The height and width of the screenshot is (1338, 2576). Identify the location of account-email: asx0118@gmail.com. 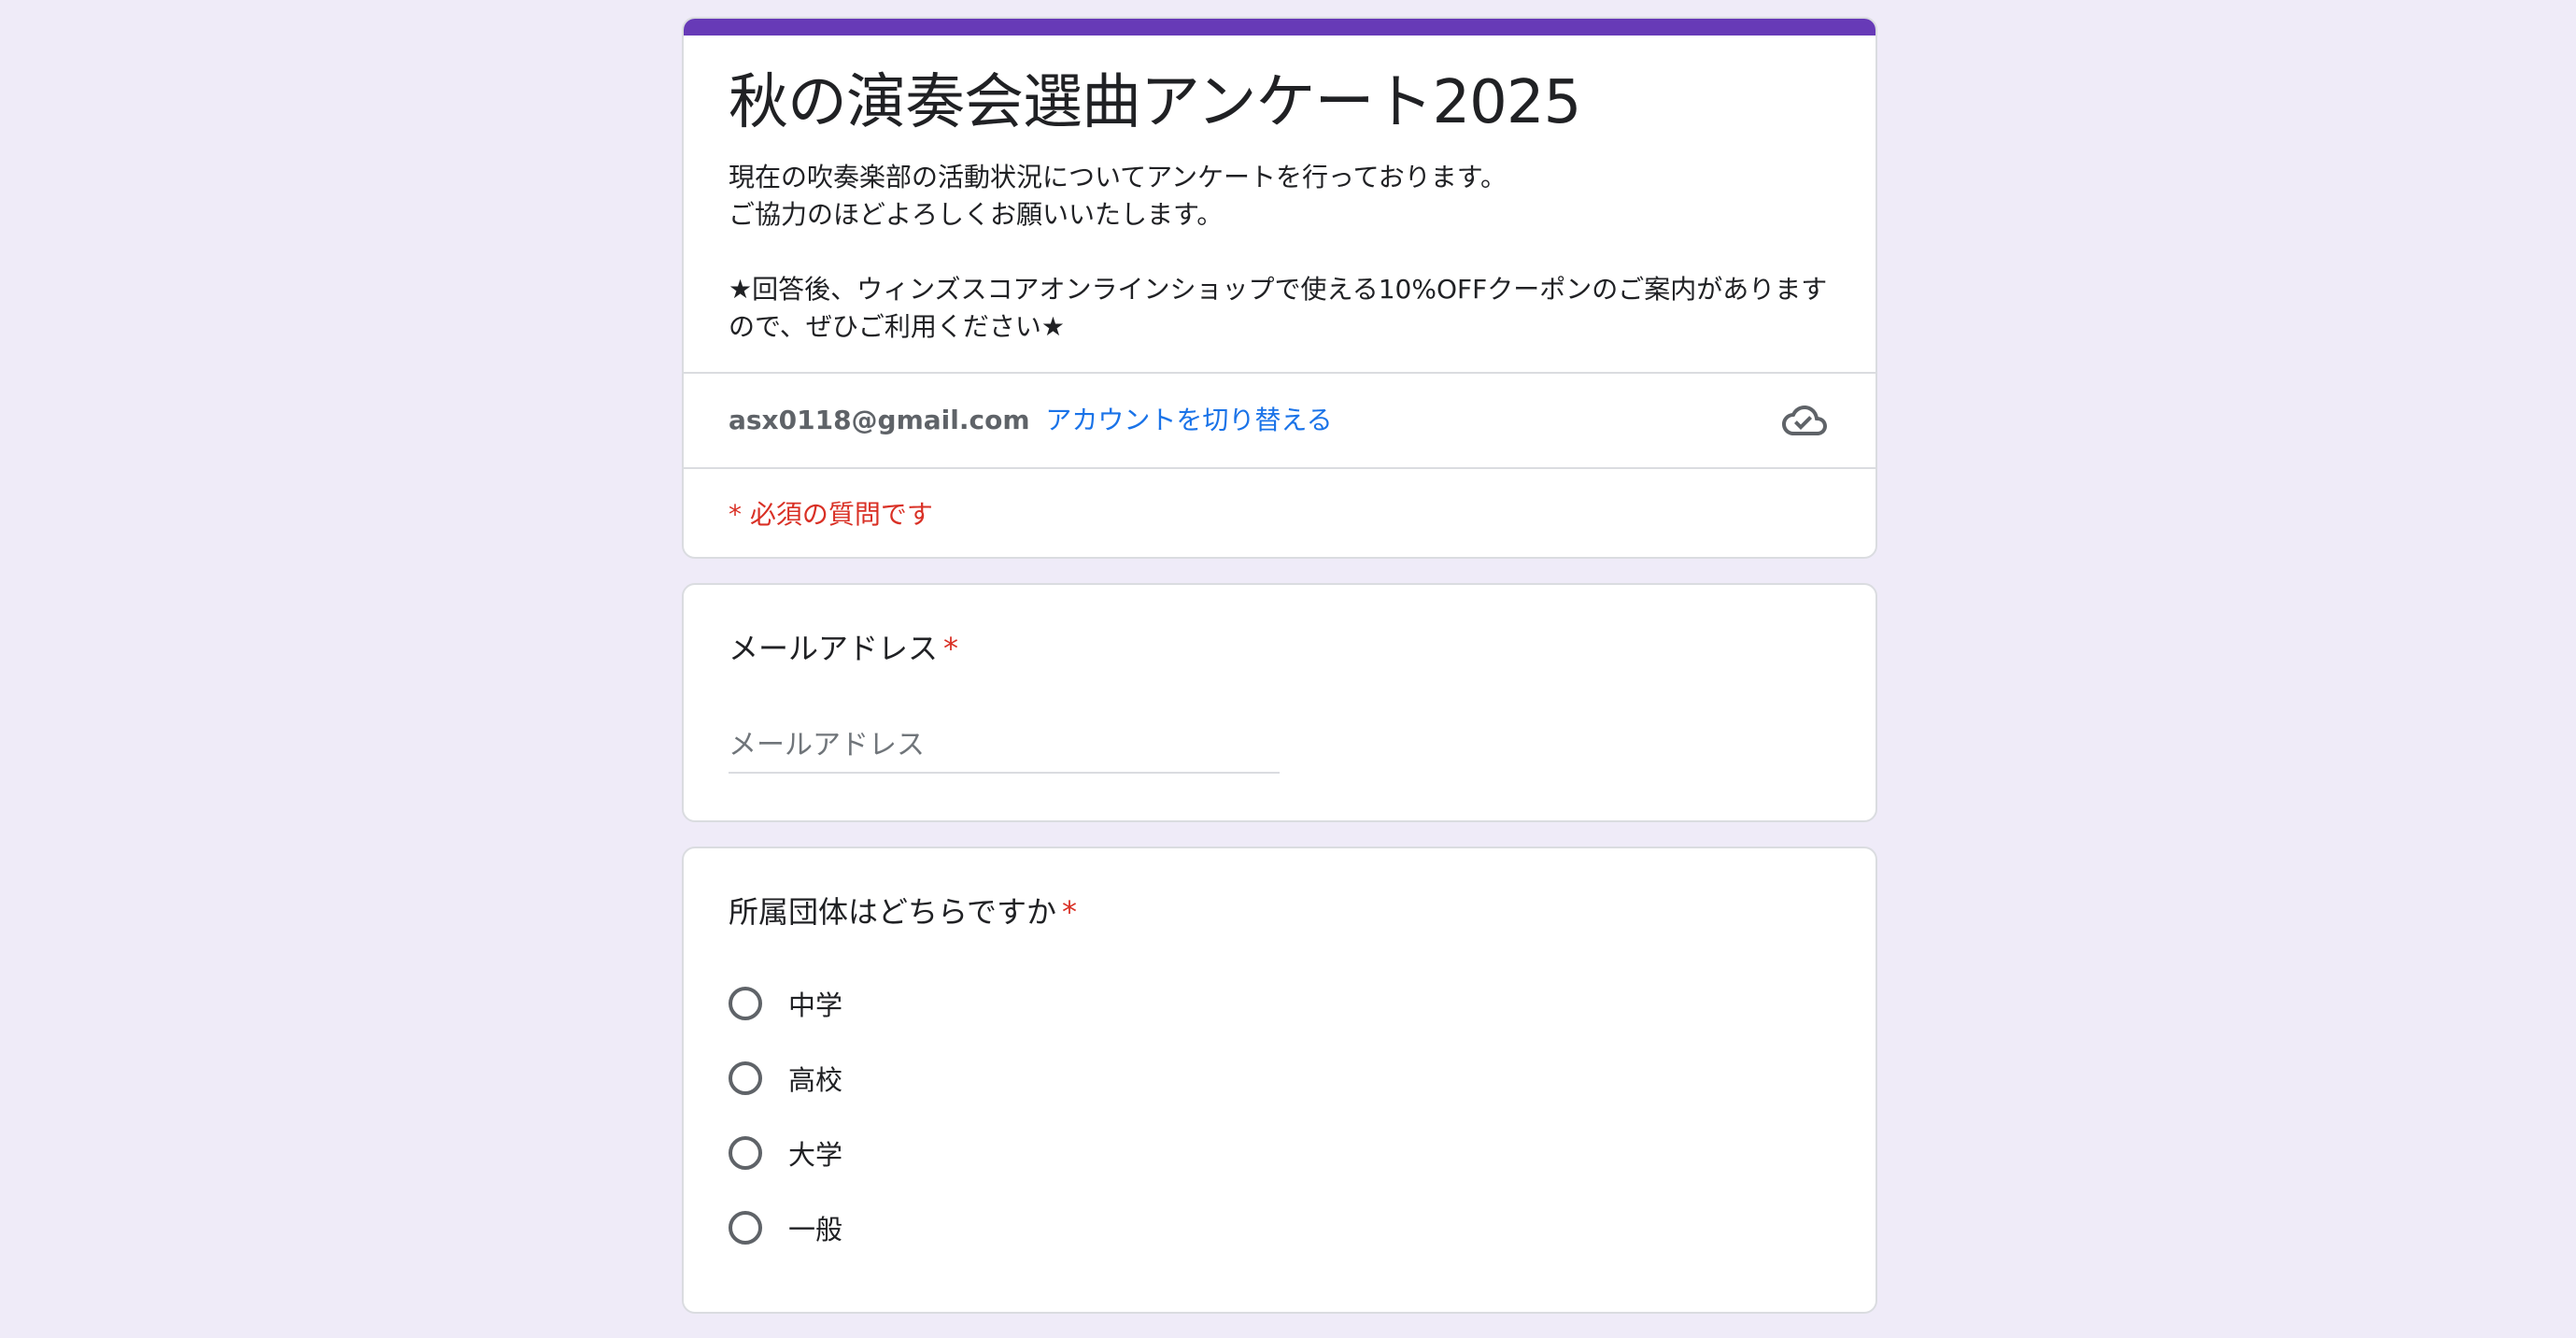
(879, 420).